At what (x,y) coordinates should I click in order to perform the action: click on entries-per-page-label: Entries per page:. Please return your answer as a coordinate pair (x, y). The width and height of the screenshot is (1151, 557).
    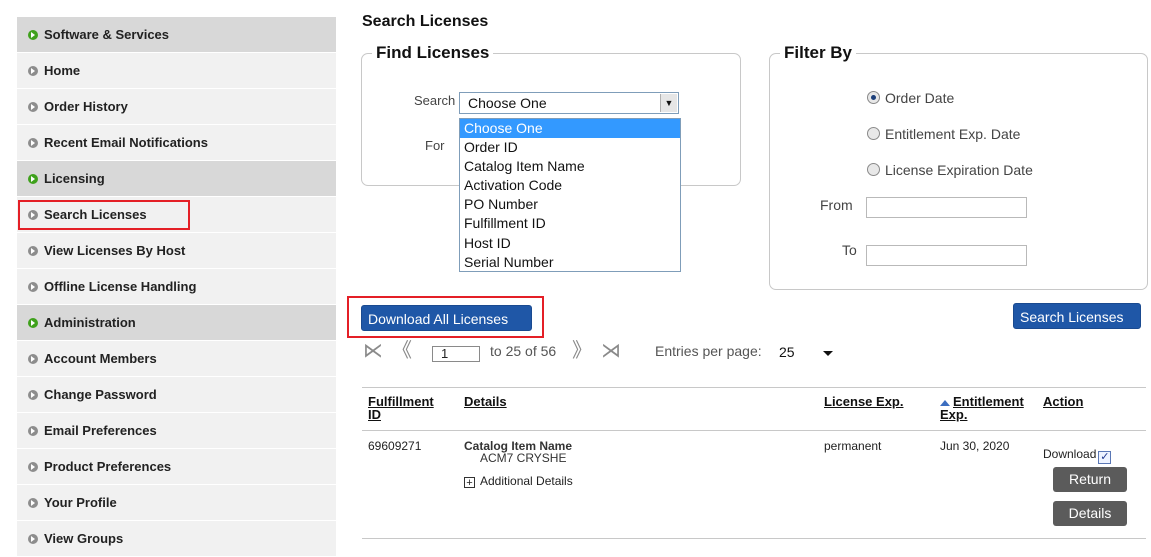
    Looking at the image, I should click on (708, 351).